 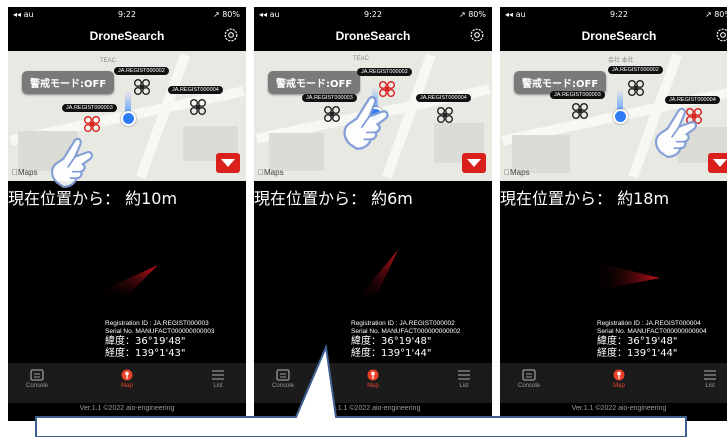 I want to click on distance-text: 現在位置から： 約10m, so click(x=93, y=198).